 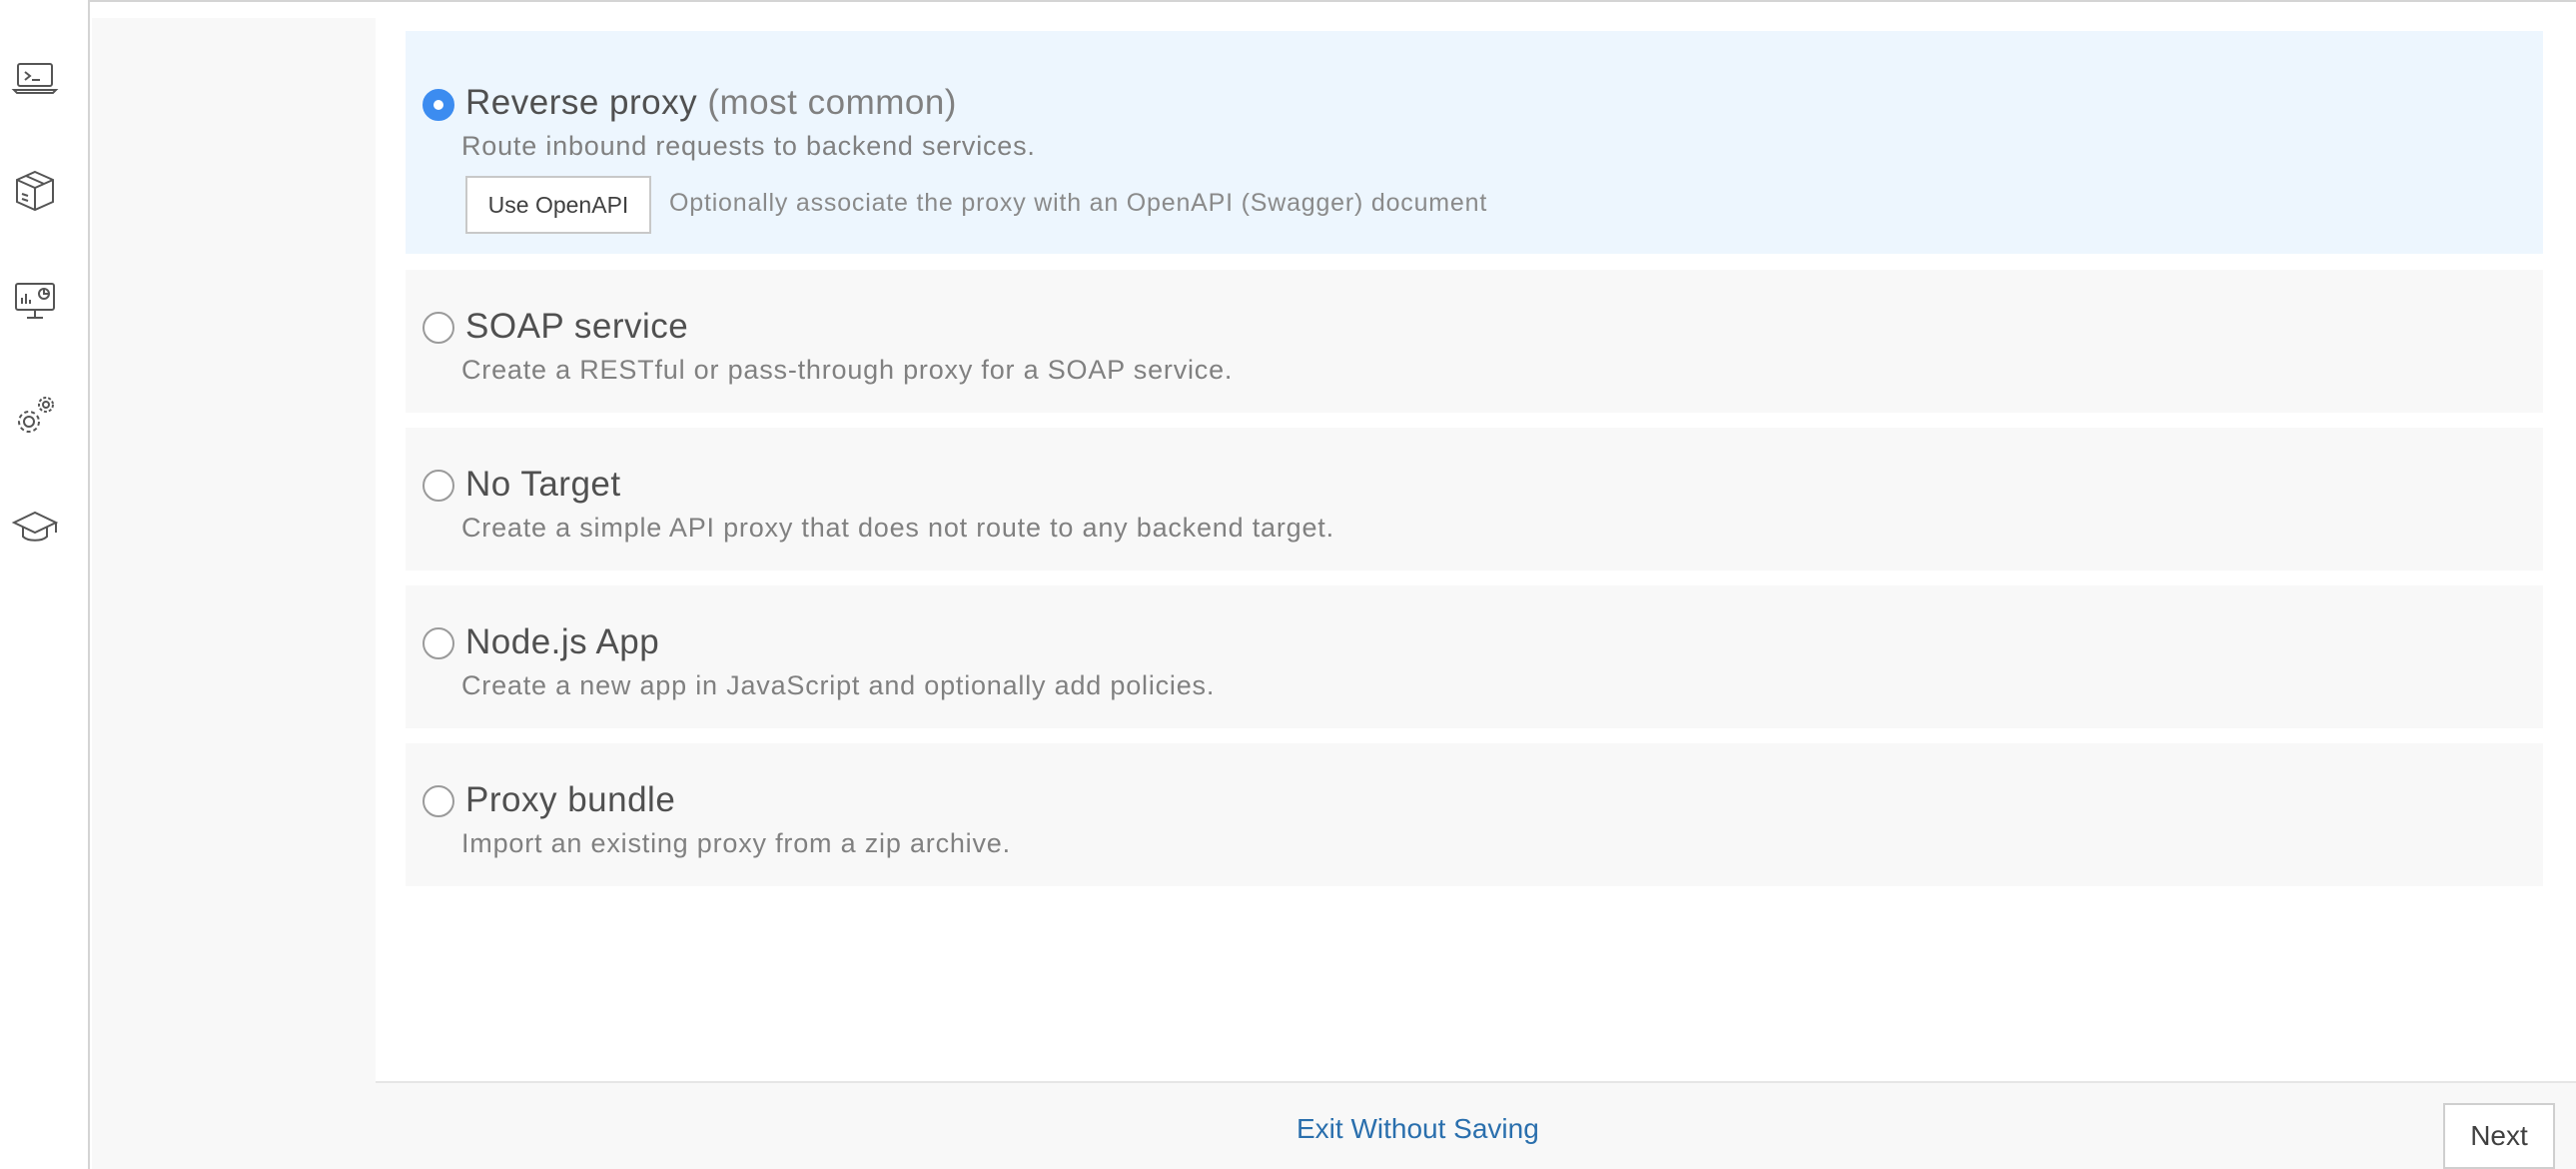 What do you see at coordinates (35, 301) in the screenshot?
I see `monitor-analytics-icon` at bounding box center [35, 301].